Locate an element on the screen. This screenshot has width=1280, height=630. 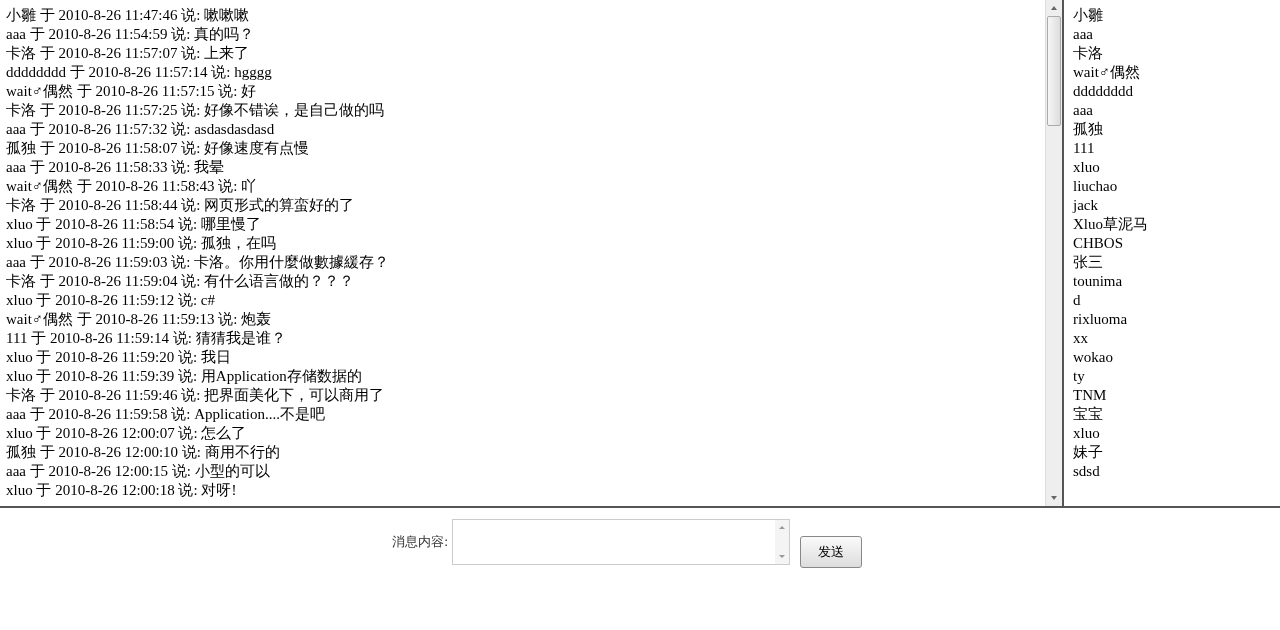
chat-message: xluo 于 2010-8-26 11:59:00 说: 孤独，在吗 is located at coordinates (141, 243).